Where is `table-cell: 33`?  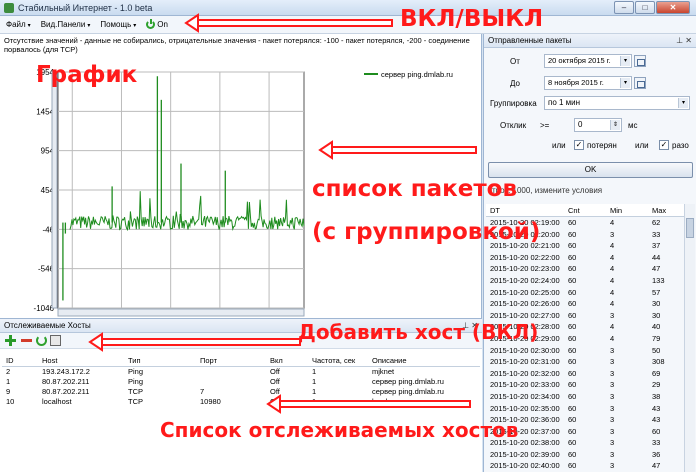 table-cell: 33 is located at coordinates (656, 443).